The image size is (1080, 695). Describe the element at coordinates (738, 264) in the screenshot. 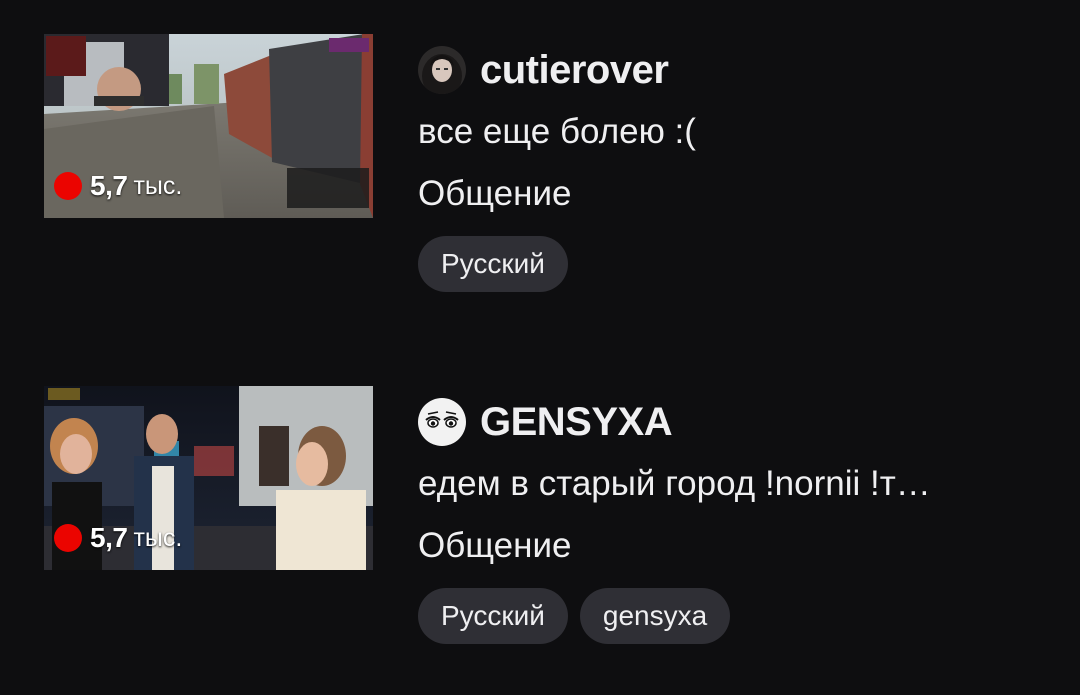

I see `tag-list: Русский` at that location.